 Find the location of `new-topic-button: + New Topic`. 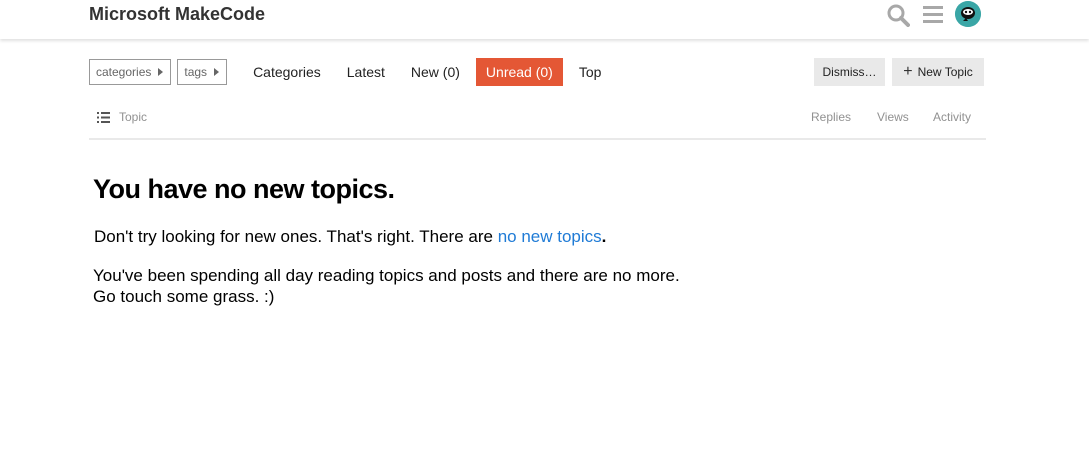

new-topic-button: + New Topic is located at coordinates (938, 72).